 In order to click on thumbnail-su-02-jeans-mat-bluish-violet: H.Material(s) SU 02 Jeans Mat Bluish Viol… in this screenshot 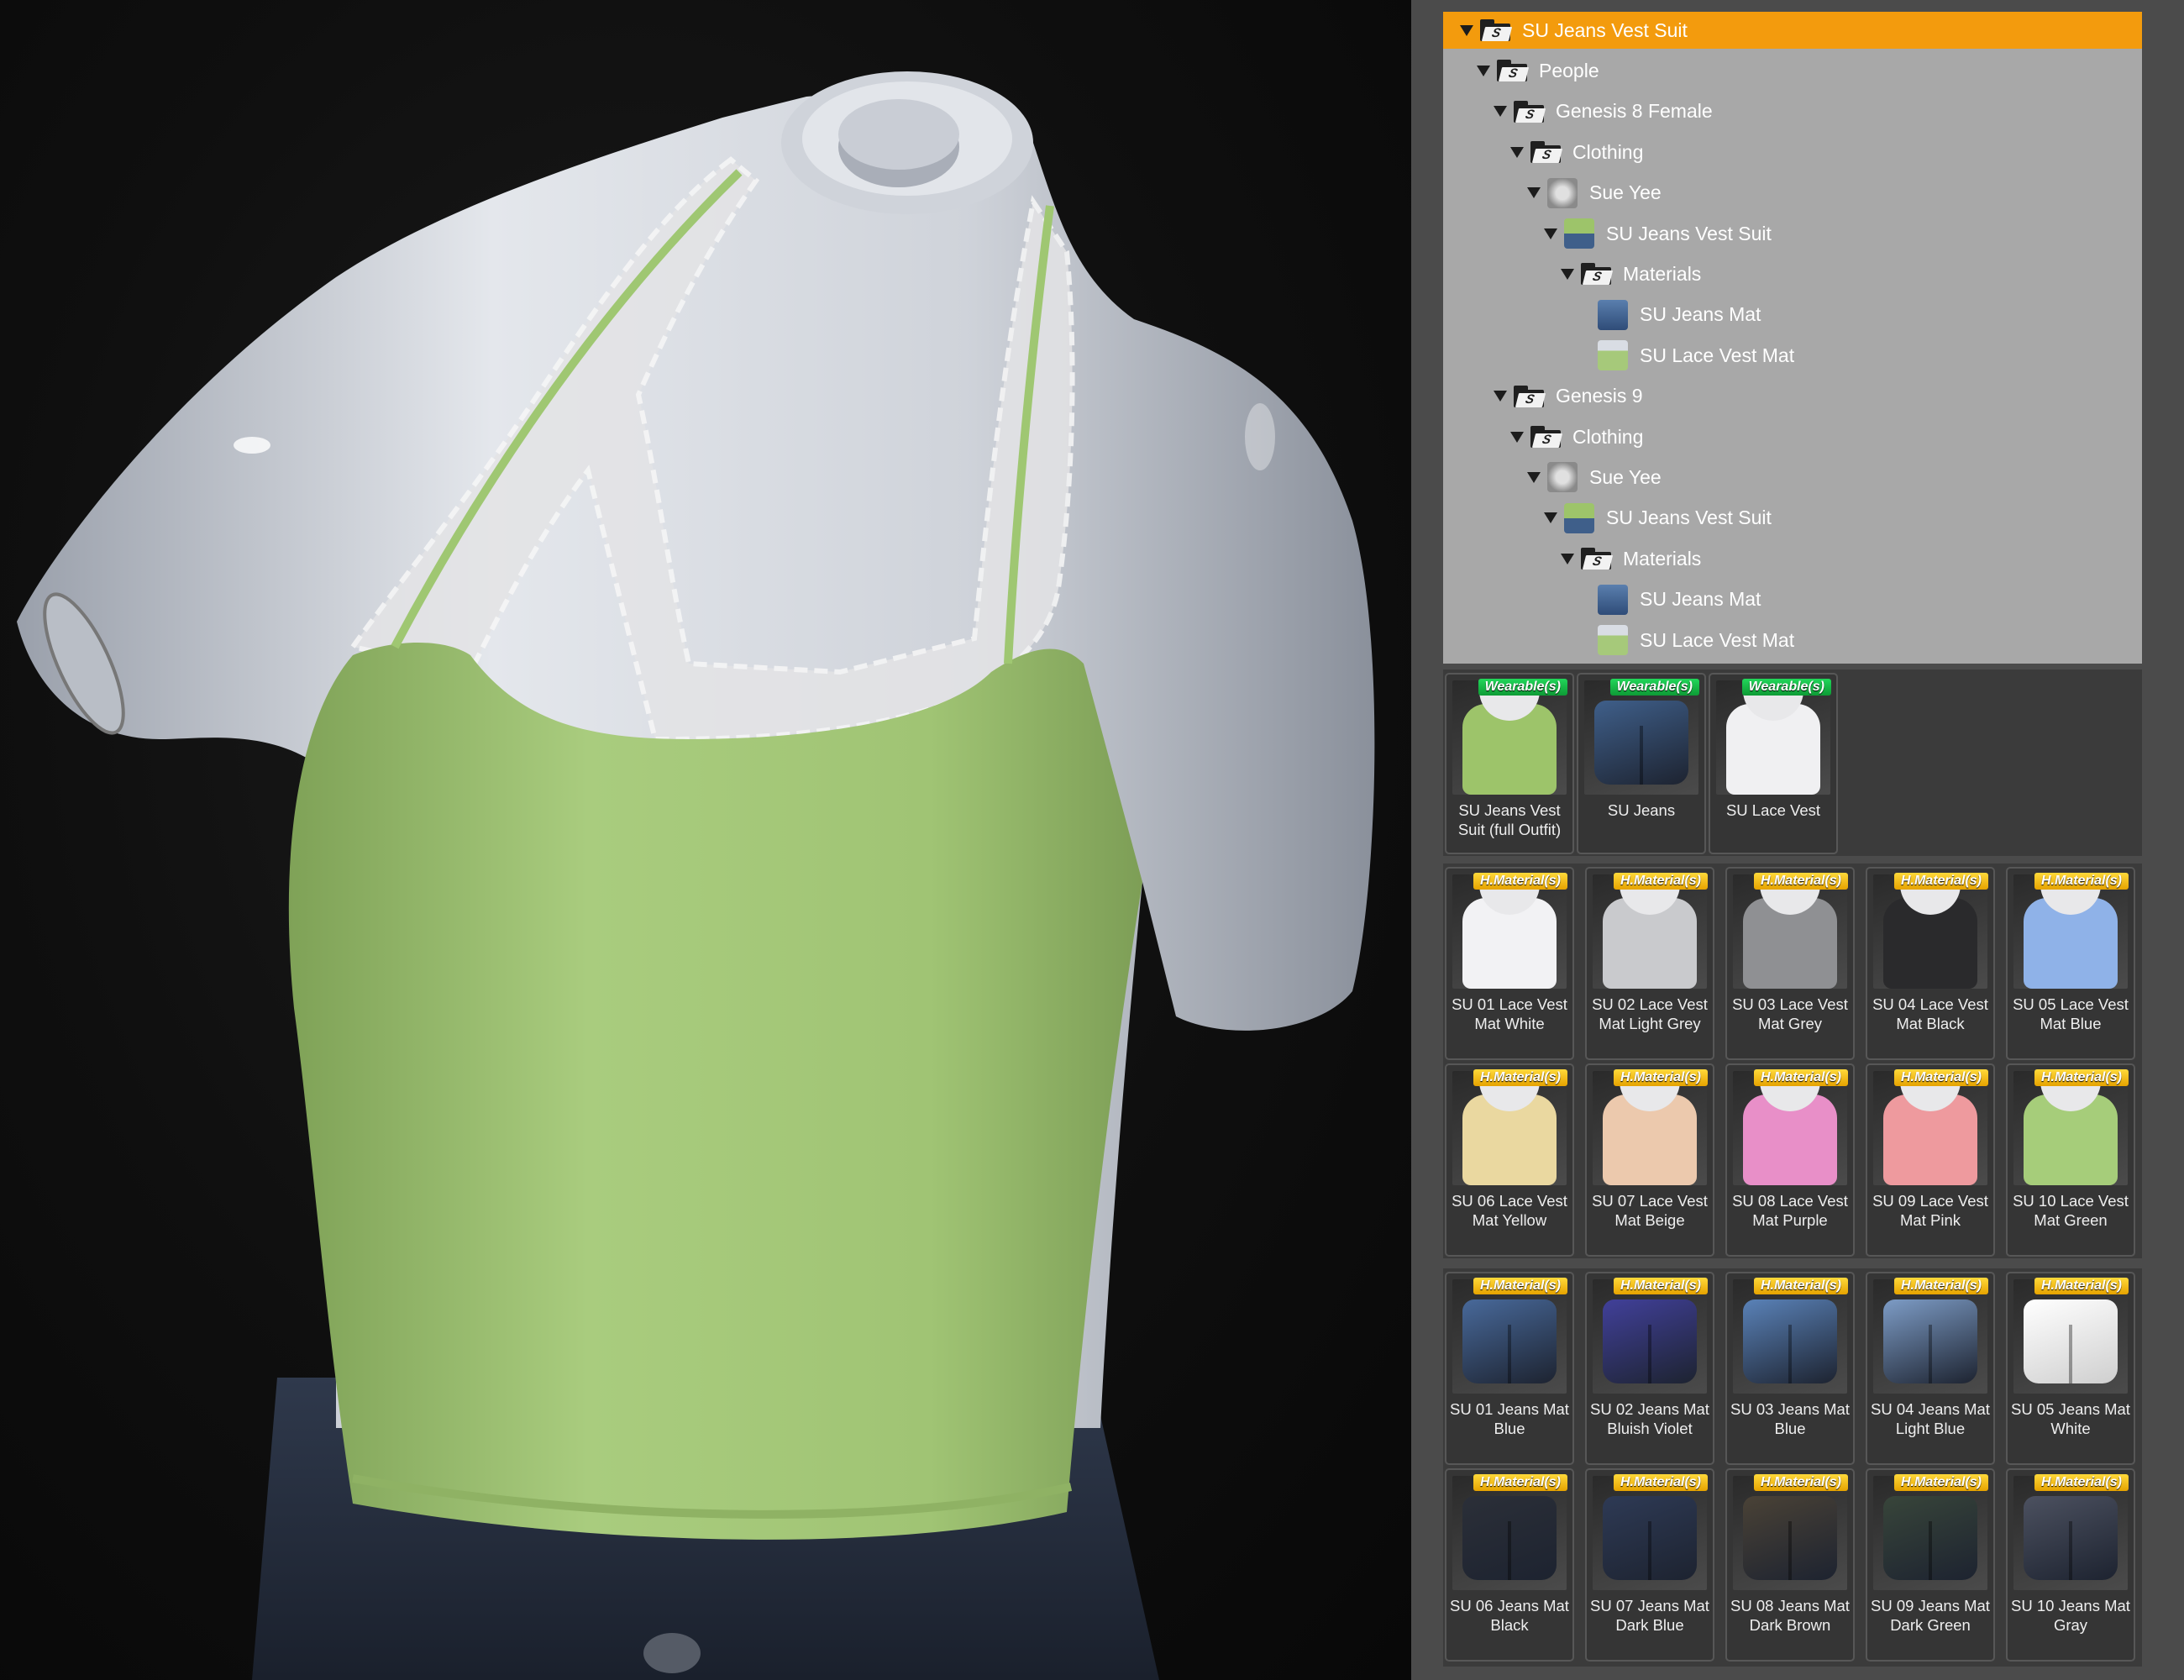, I will do `click(1649, 1368)`.